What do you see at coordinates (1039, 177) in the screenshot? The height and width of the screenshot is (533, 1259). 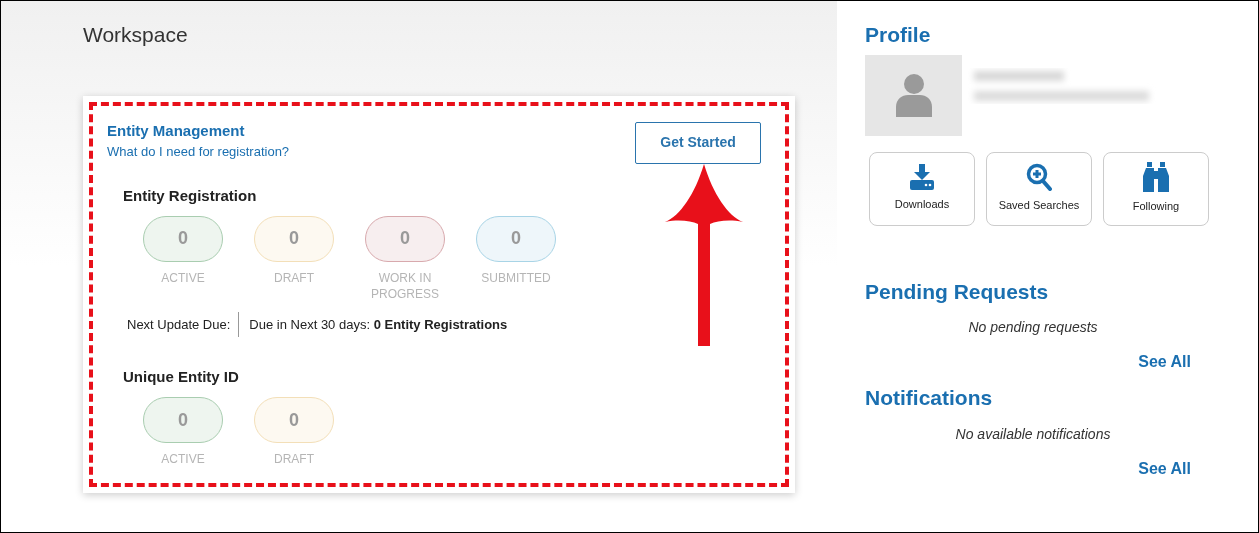 I see `zoom-in-icon` at bounding box center [1039, 177].